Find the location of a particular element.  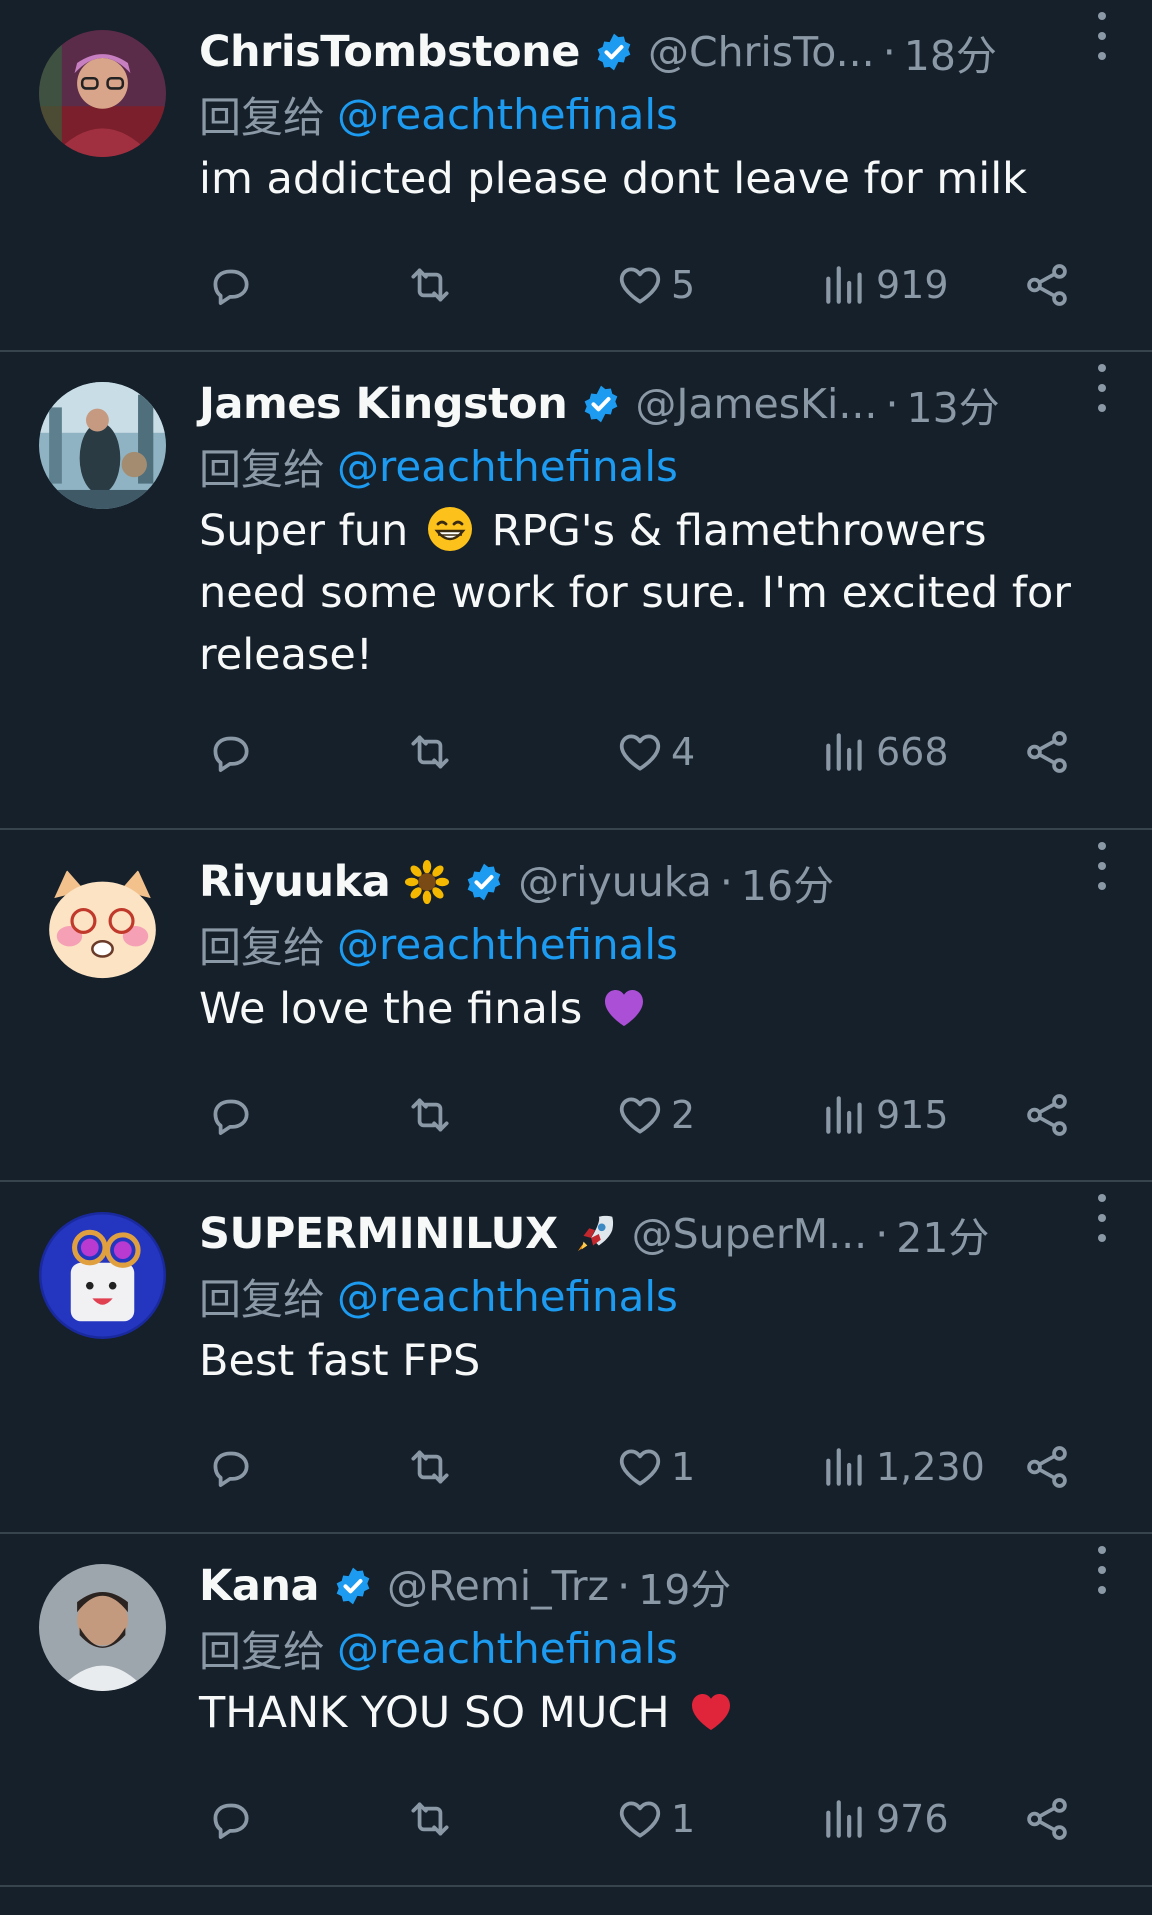

like-count: 1 is located at coordinates (683, 1467).